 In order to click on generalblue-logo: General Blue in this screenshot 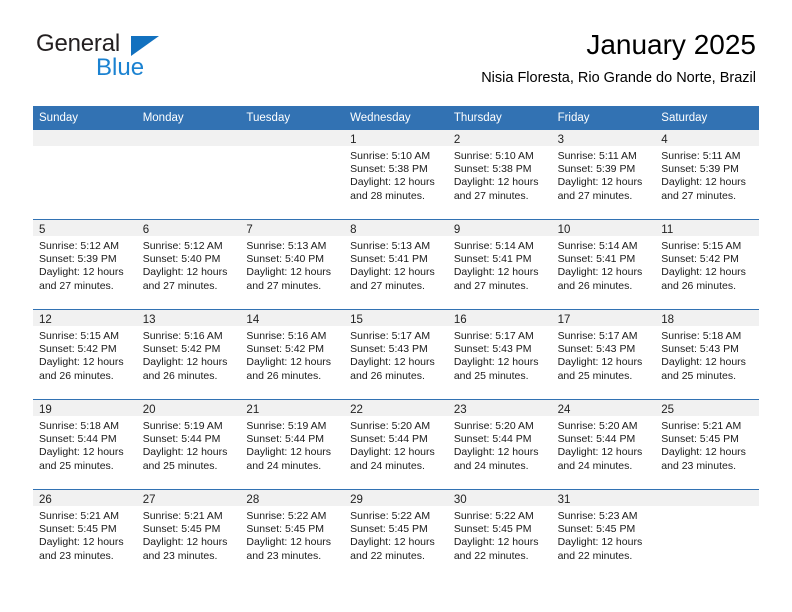, I will do `click(116, 56)`.